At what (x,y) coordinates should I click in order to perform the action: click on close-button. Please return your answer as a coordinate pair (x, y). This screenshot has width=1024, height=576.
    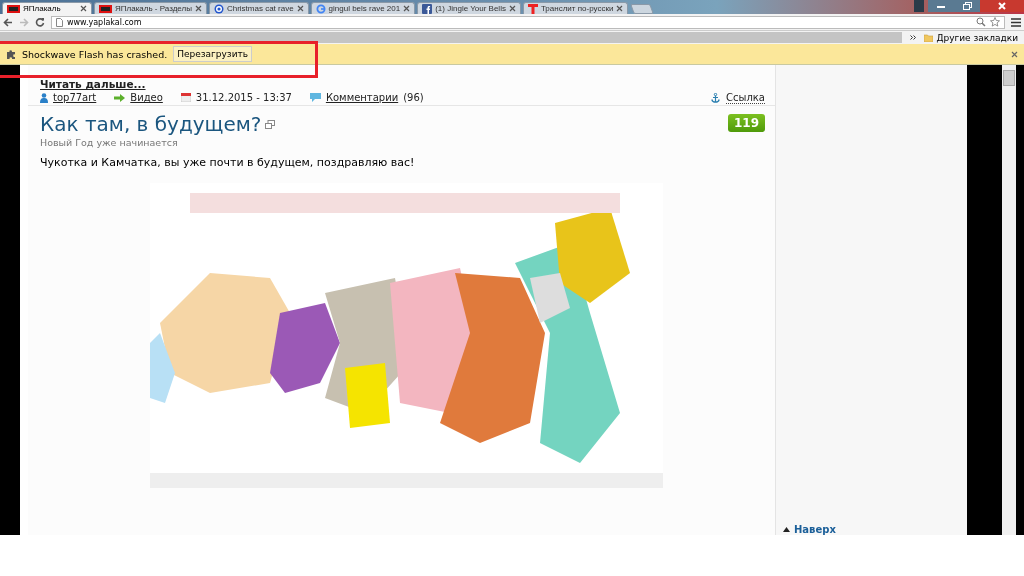
    Looking at the image, I should click on (1002, 6).